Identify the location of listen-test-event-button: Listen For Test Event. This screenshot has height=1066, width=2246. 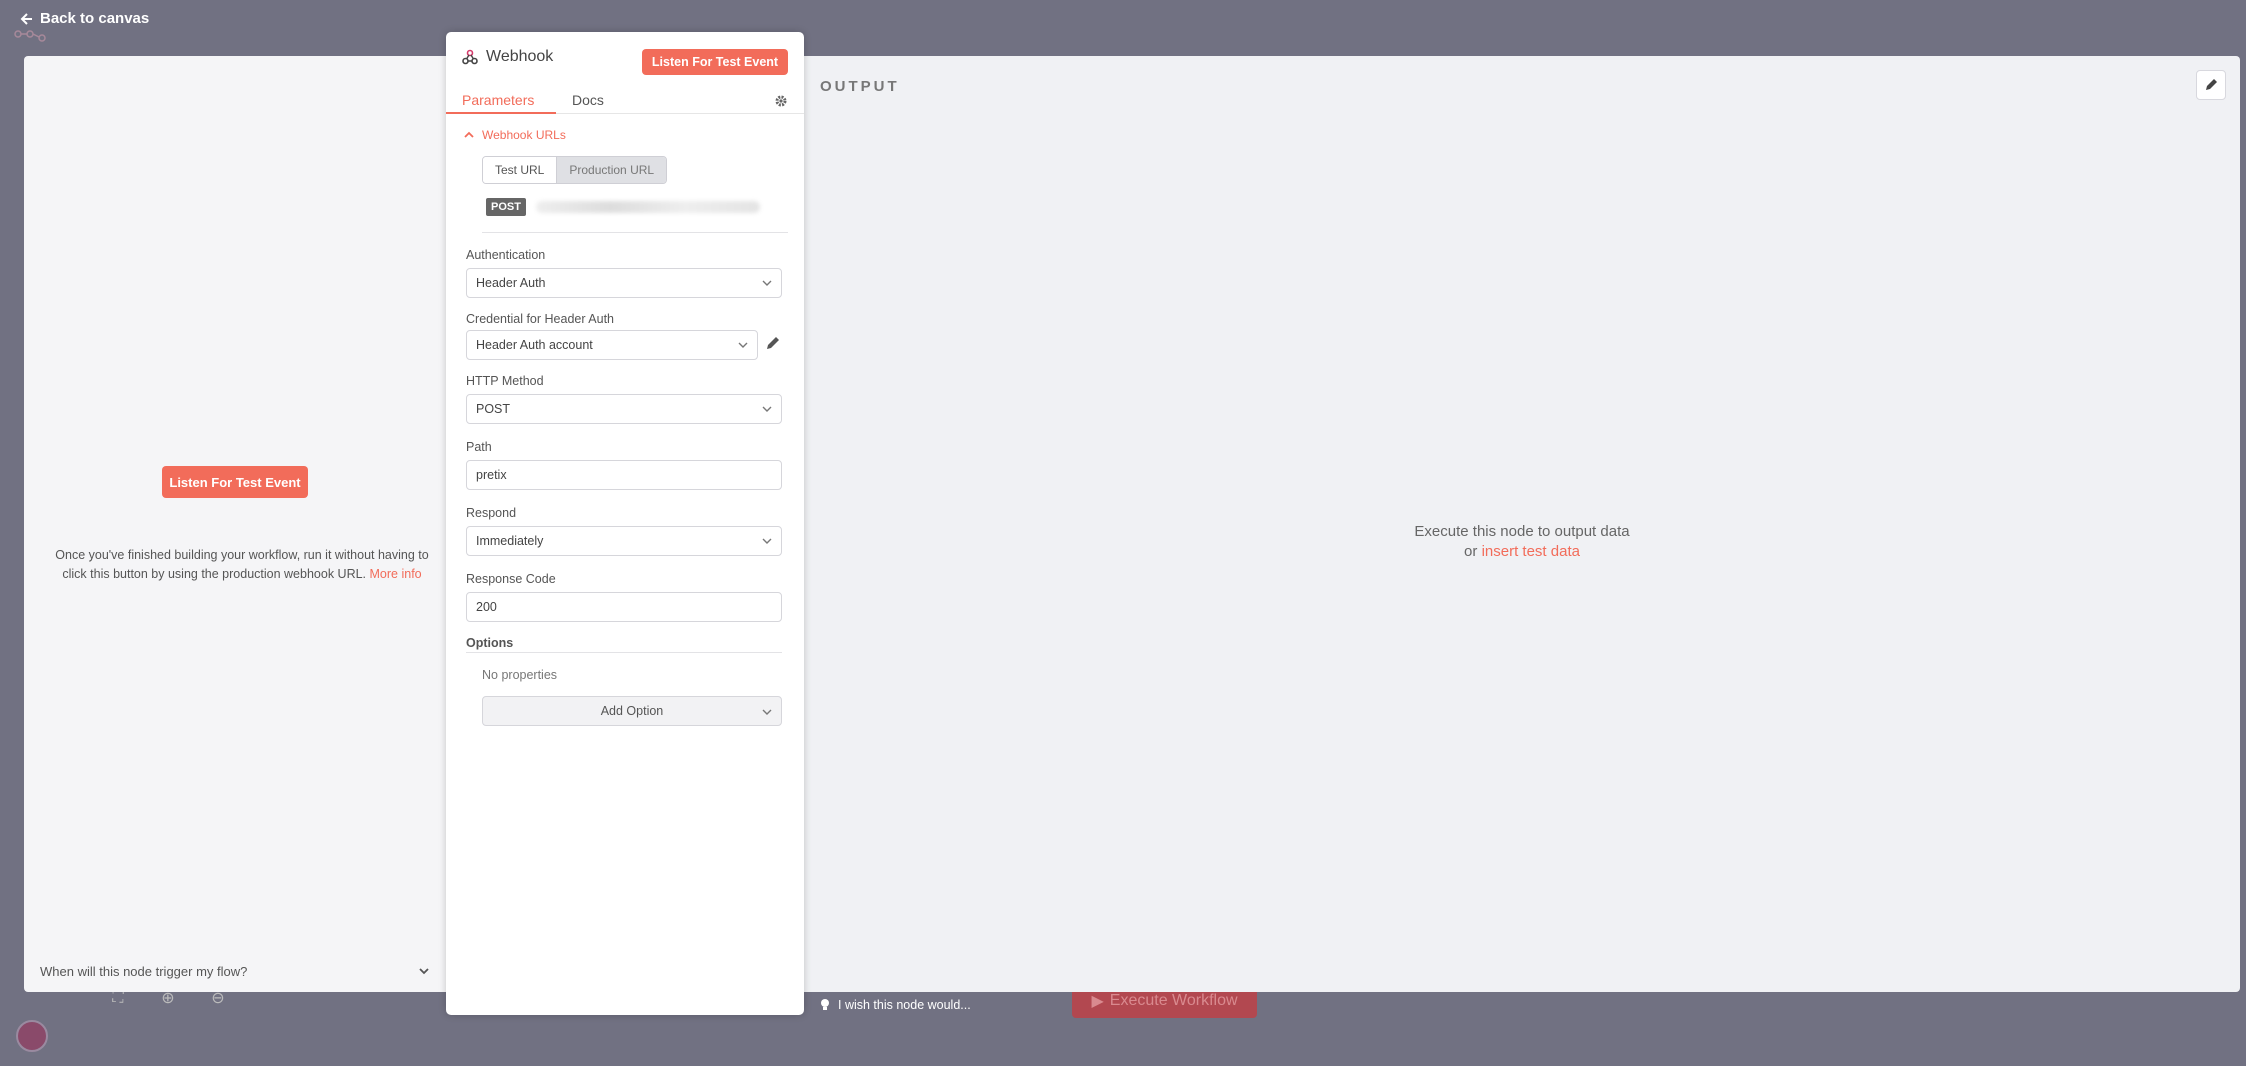
(715, 62).